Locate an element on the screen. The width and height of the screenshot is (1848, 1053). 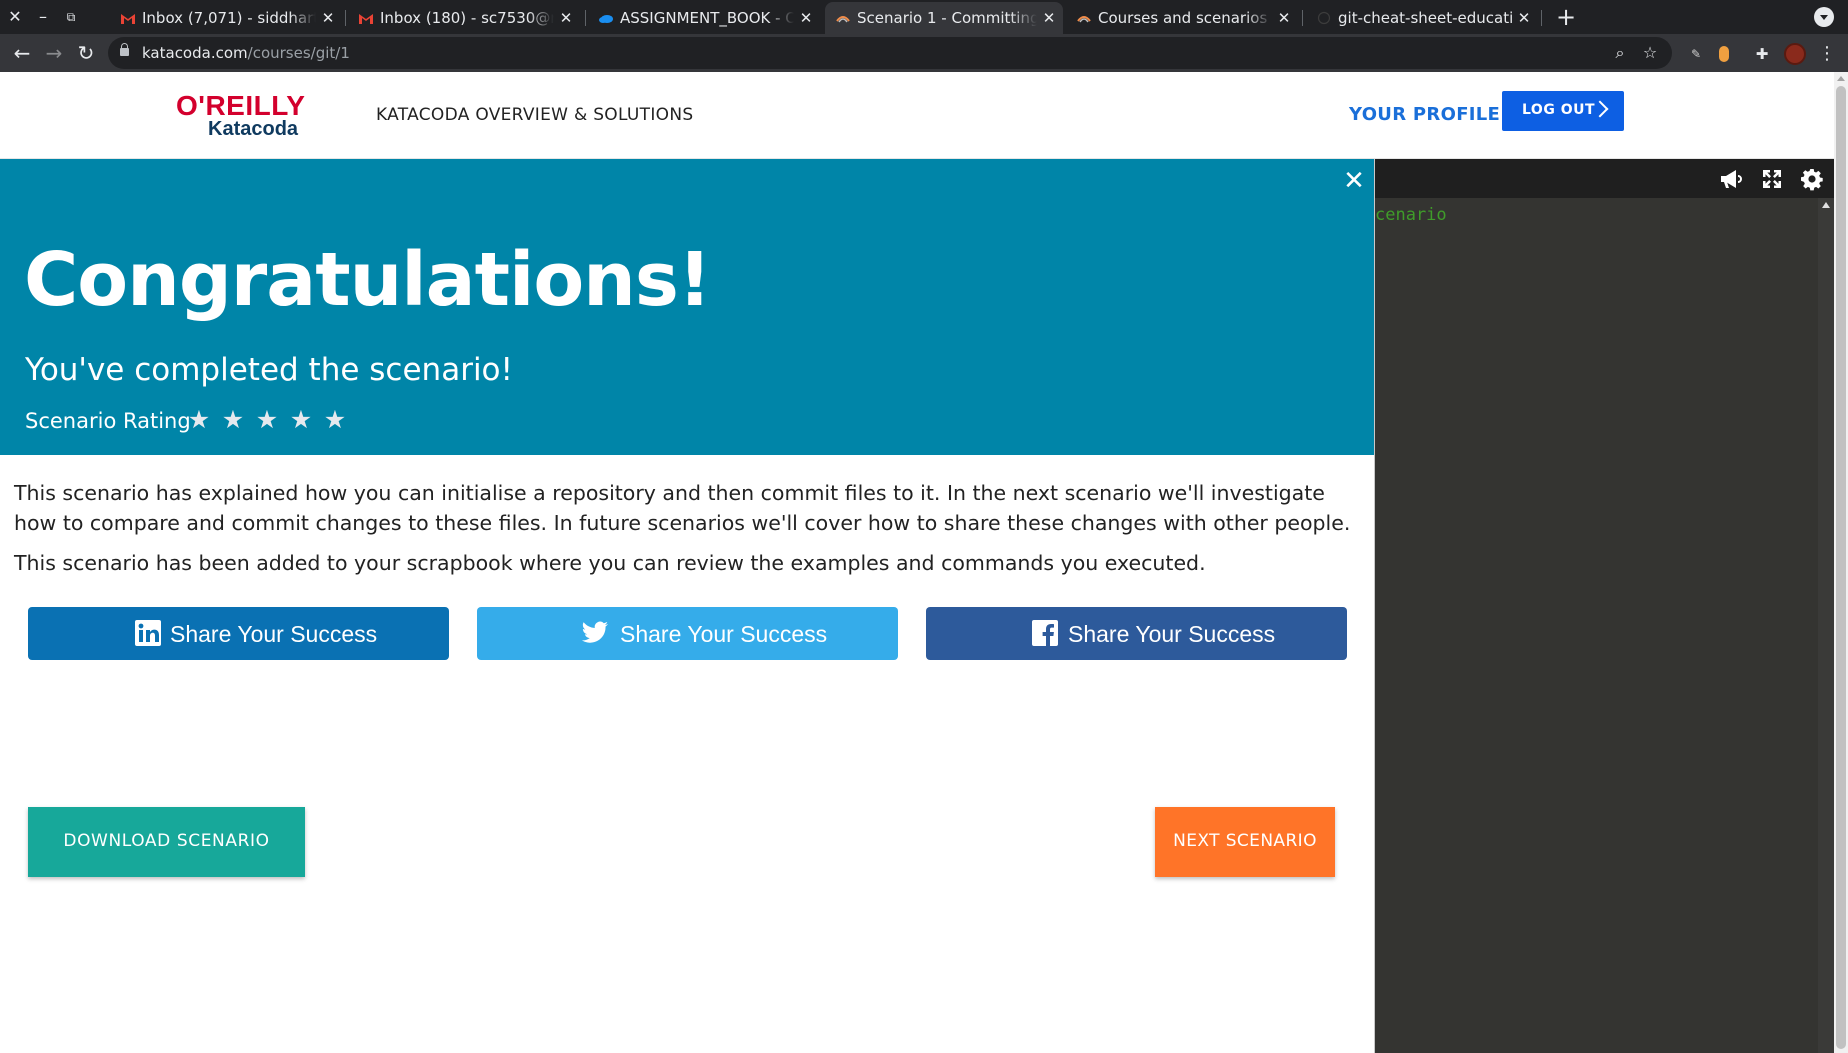
tab-title: git-cheat-sheet-education is located at coordinates (1425, 18).